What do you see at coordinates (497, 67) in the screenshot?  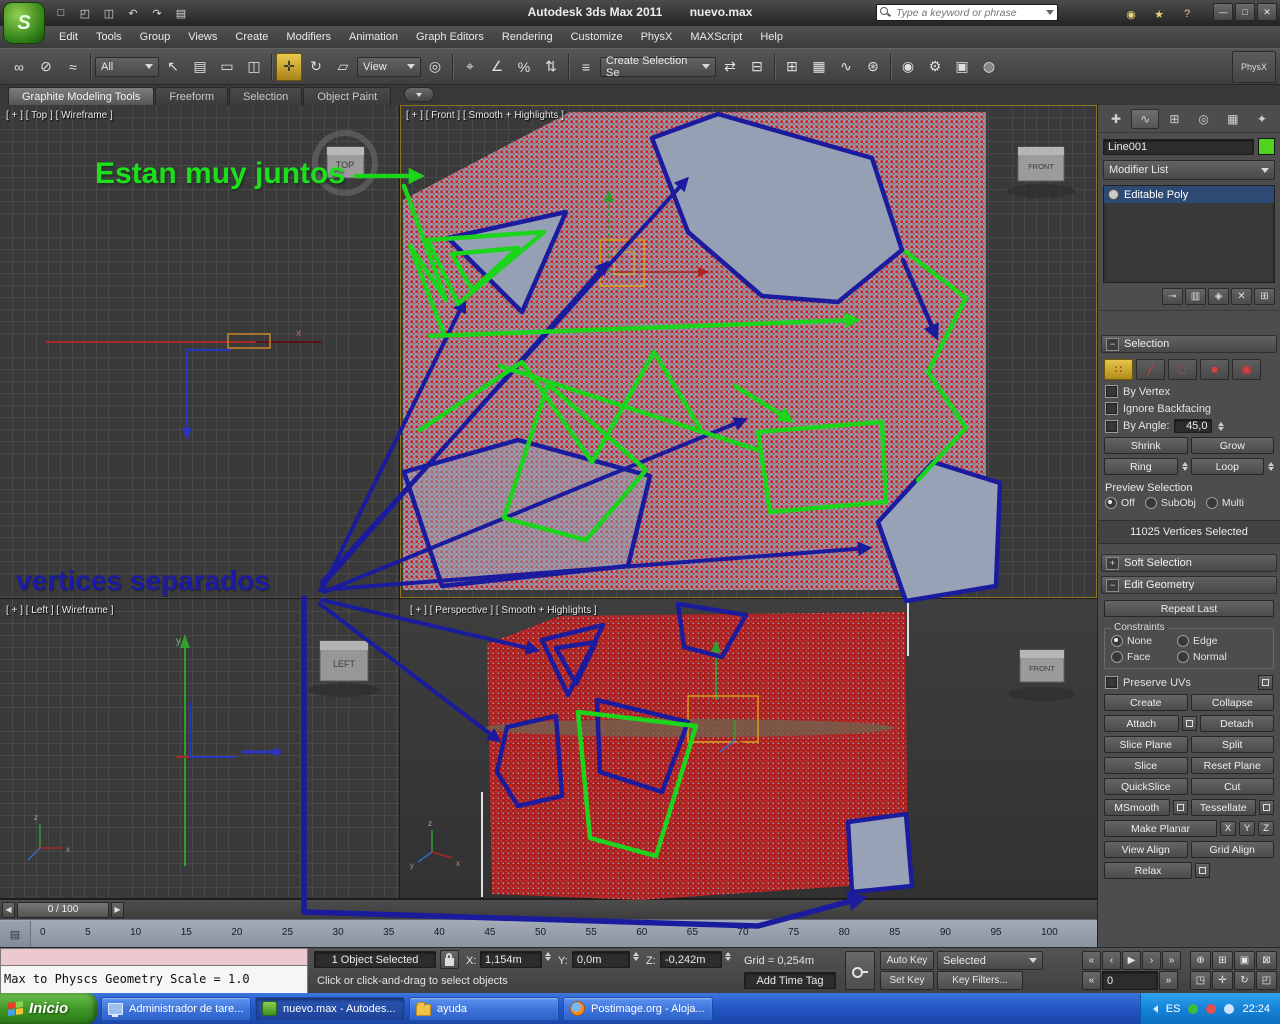 I see `angle-snap-icon: ∠` at bounding box center [497, 67].